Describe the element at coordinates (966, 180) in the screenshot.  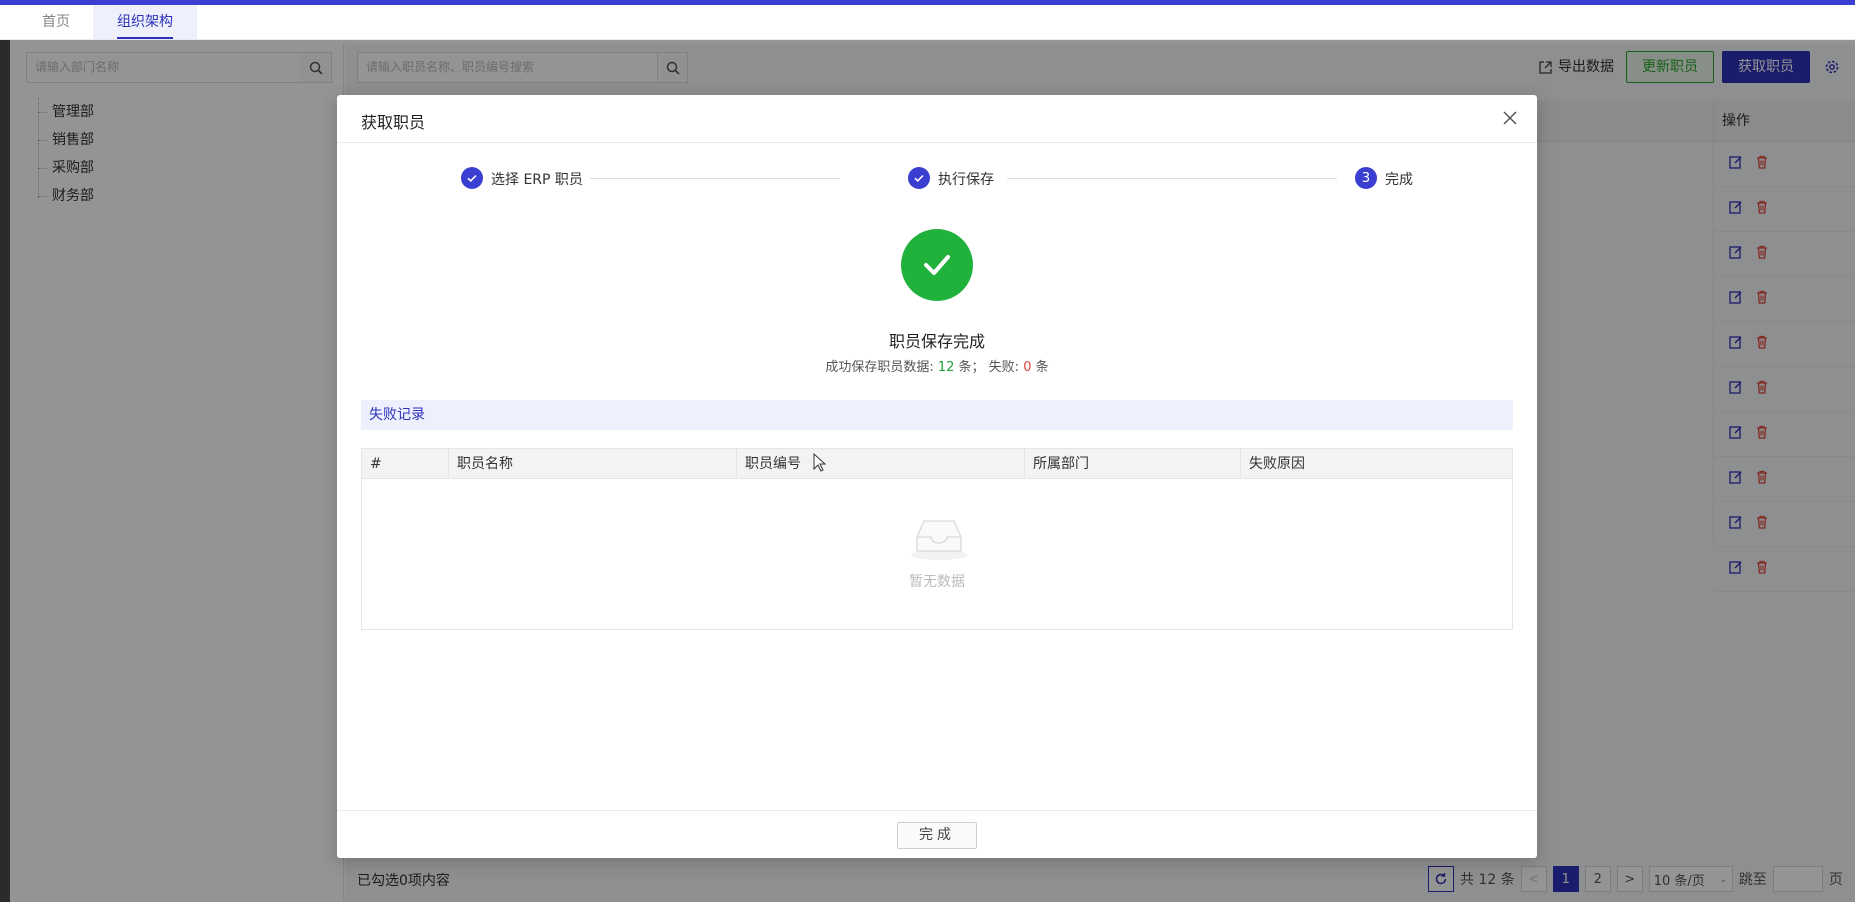
I see `step-2-label: 执行保存` at that location.